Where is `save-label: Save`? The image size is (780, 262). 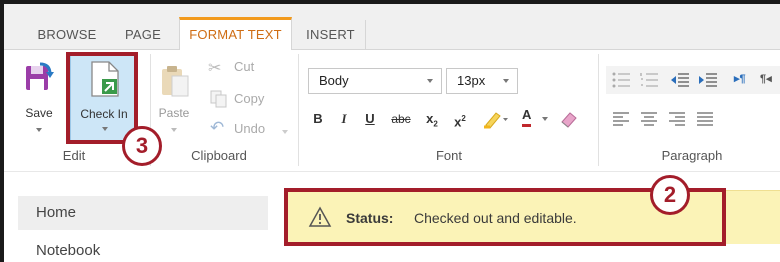
save-label: Save is located at coordinates (39, 113).